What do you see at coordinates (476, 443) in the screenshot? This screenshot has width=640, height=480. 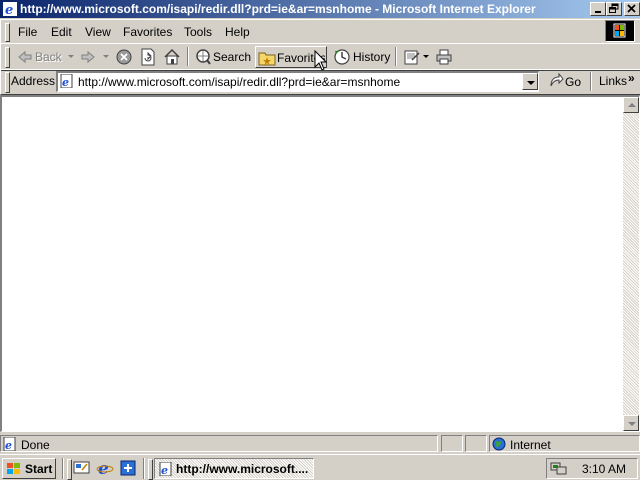 I see `status-panel-security` at bounding box center [476, 443].